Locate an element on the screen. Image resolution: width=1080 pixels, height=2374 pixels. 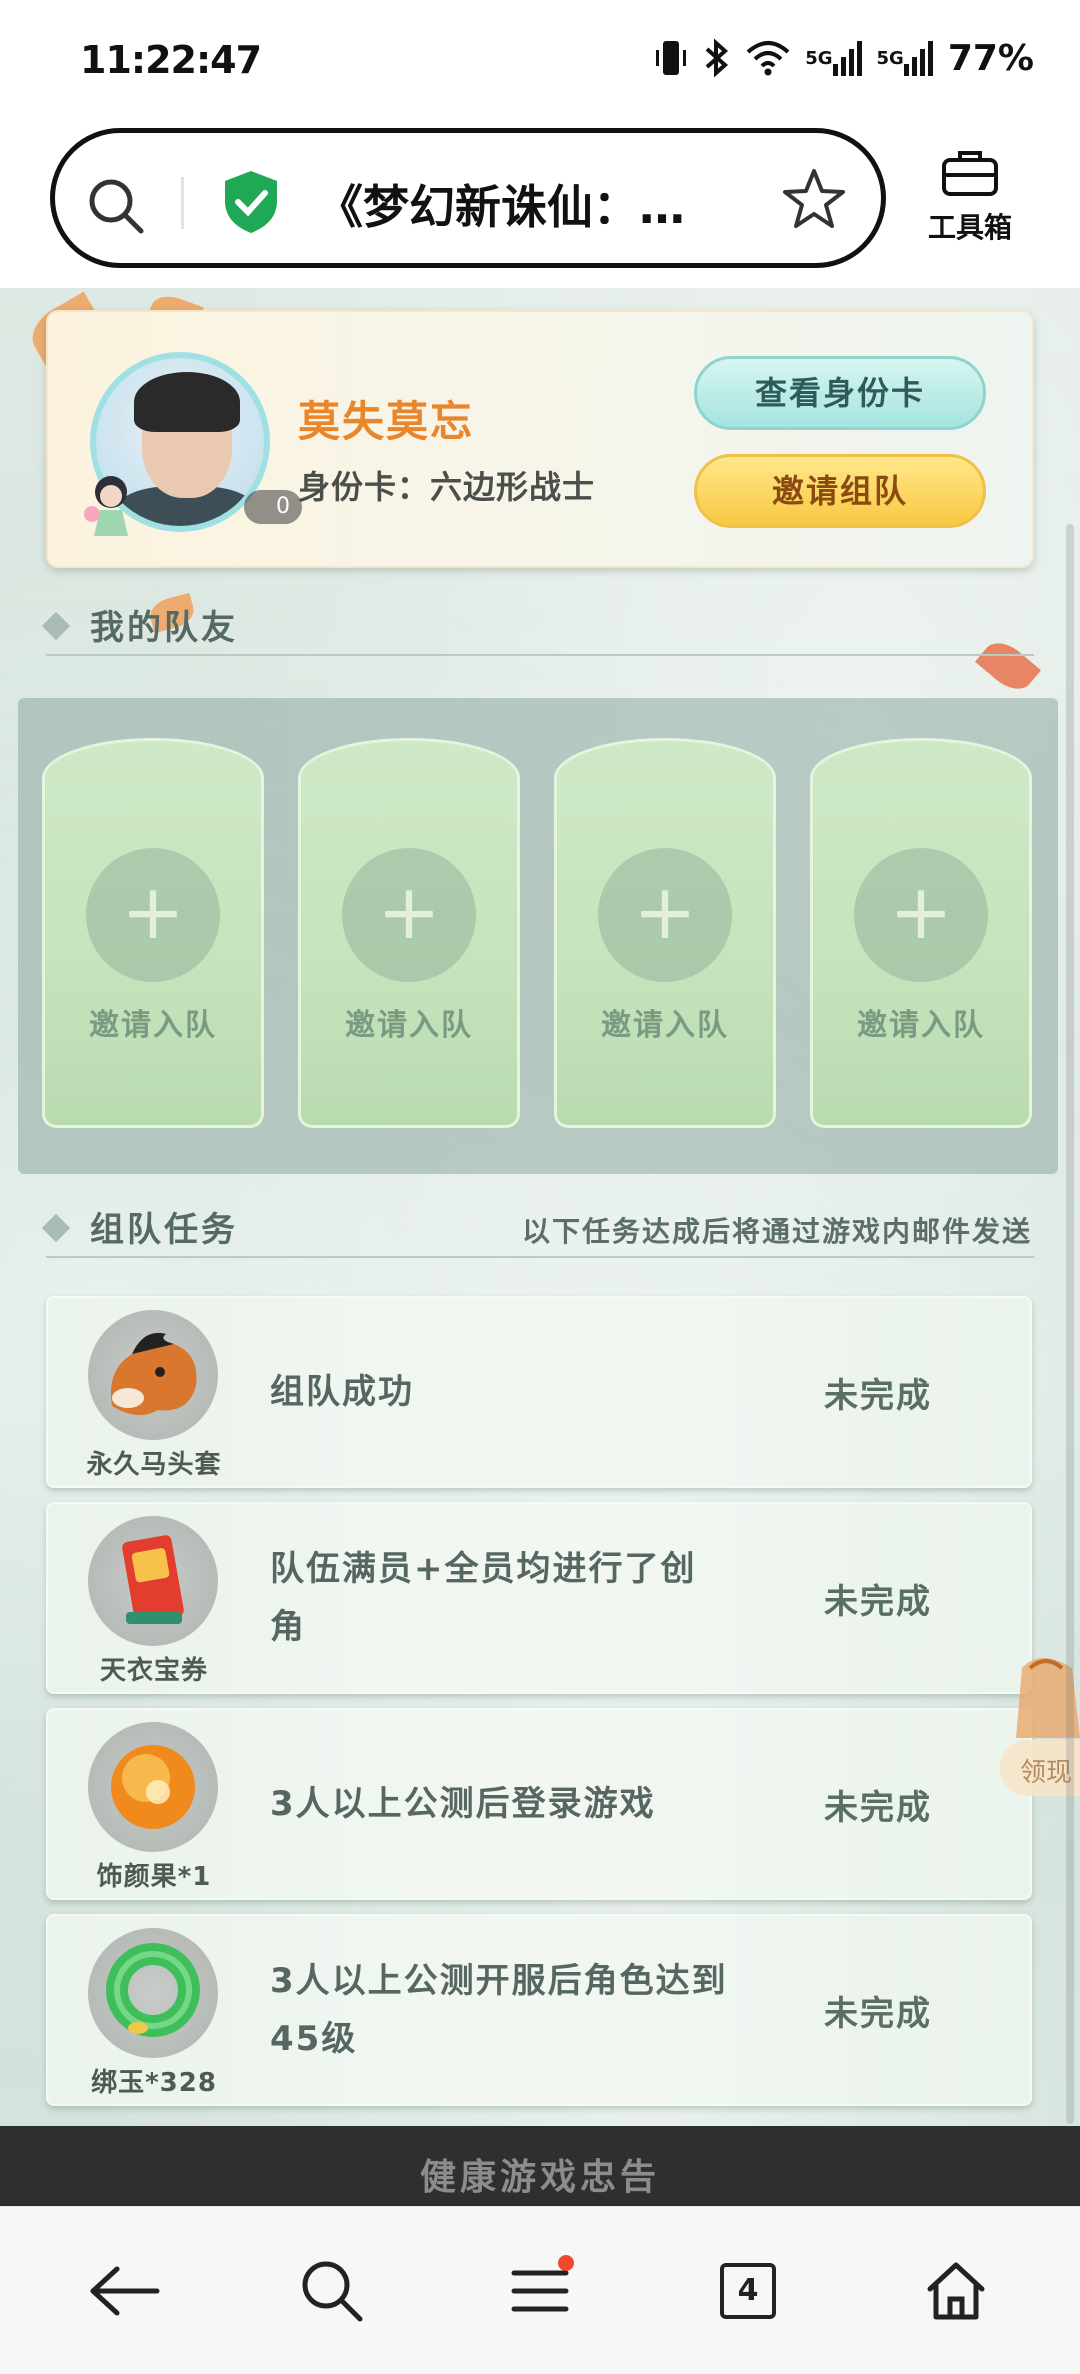
task-row: 绑玉*328 3人以上公测开服后角色达到45级 未完成 is located at coordinates (539, 2010).